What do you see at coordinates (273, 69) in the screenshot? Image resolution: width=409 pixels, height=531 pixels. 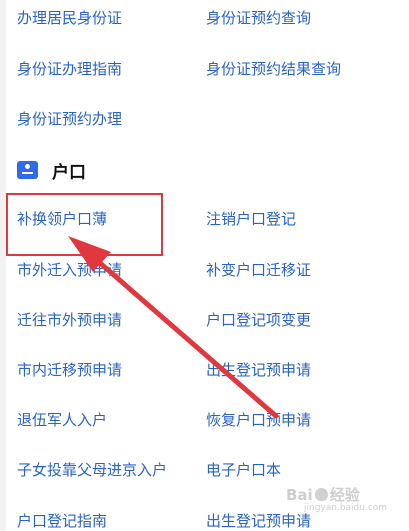 I see `link-id-appointment-result-query: 身份证预约结果查询` at bounding box center [273, 69].